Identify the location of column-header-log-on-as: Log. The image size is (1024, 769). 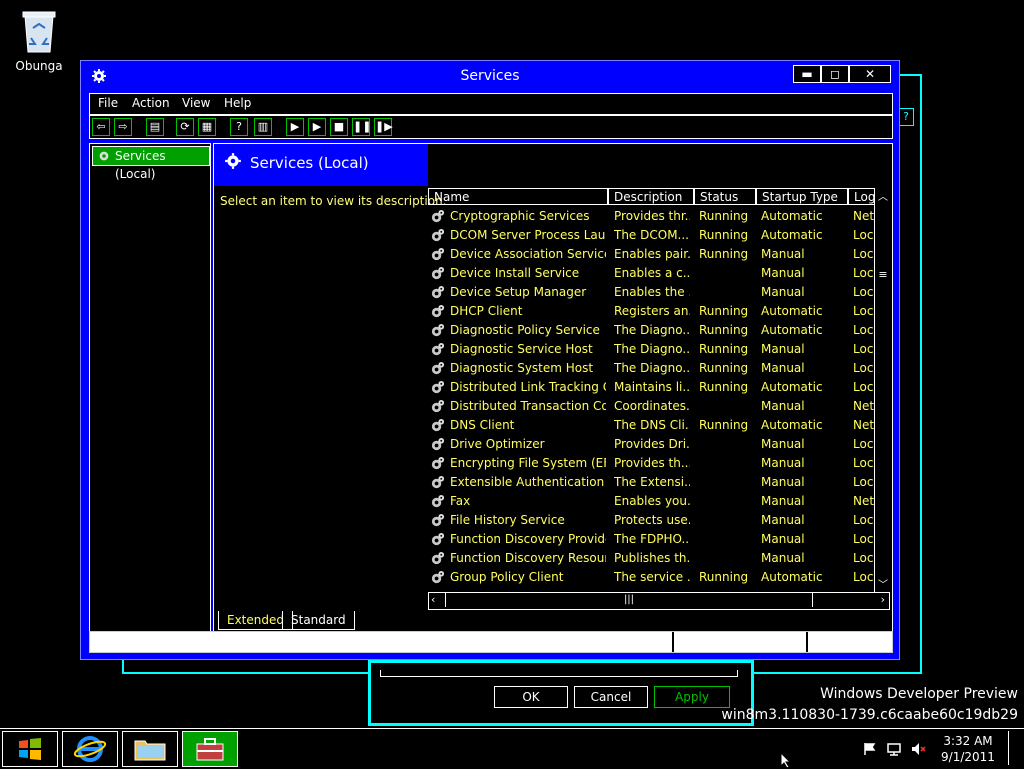
(861, 196).